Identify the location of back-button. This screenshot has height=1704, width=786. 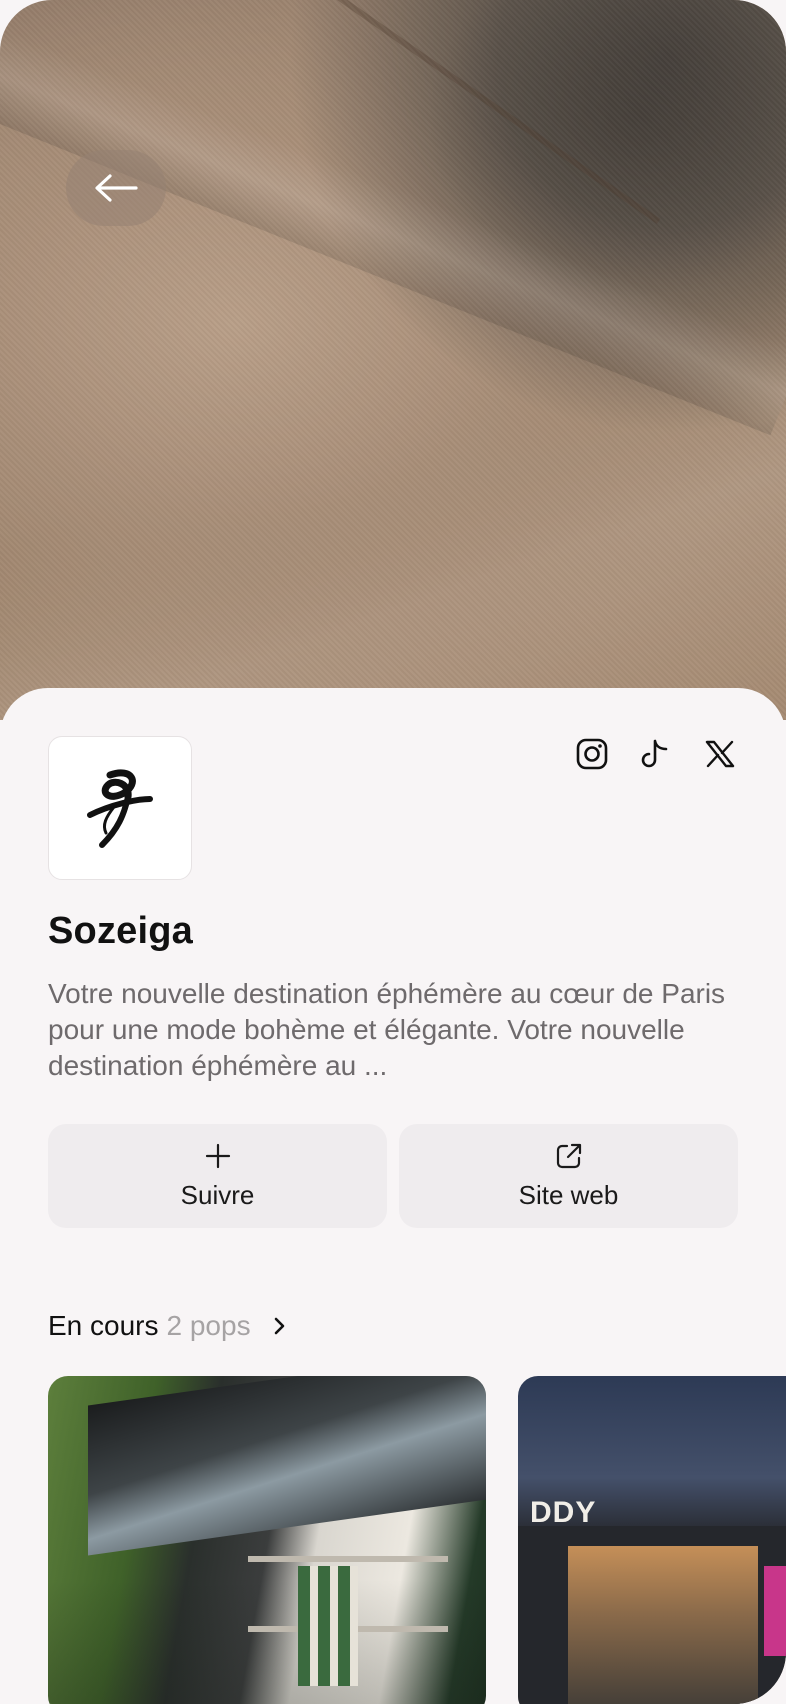
(116, 188).